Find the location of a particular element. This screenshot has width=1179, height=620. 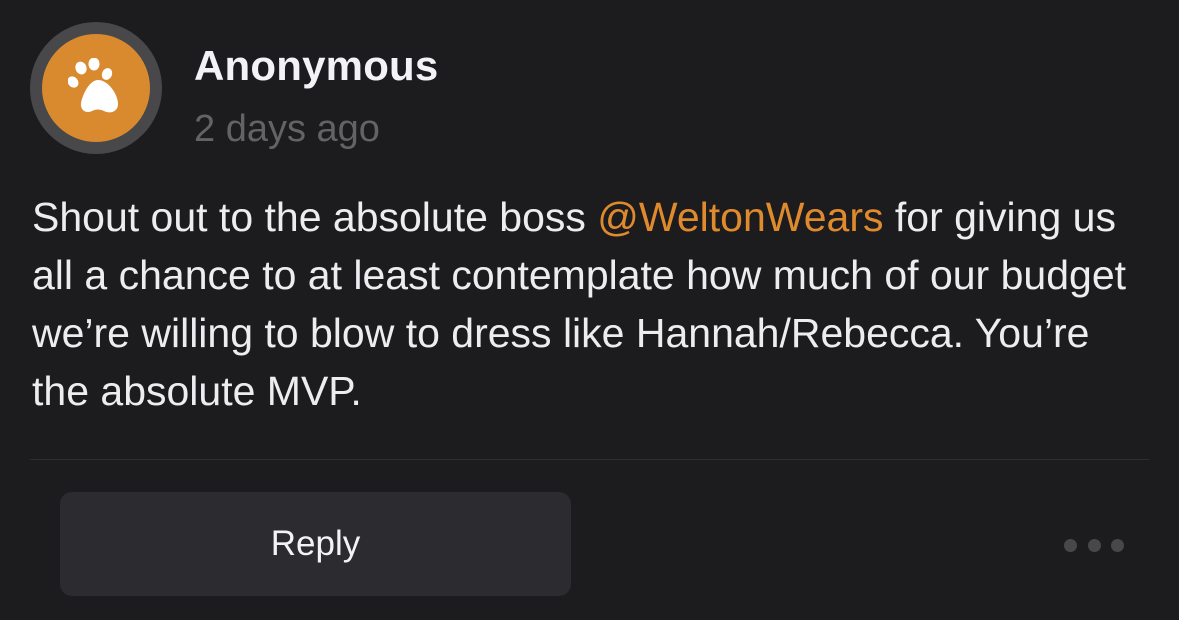

divider is located at coordinates (589, 459).